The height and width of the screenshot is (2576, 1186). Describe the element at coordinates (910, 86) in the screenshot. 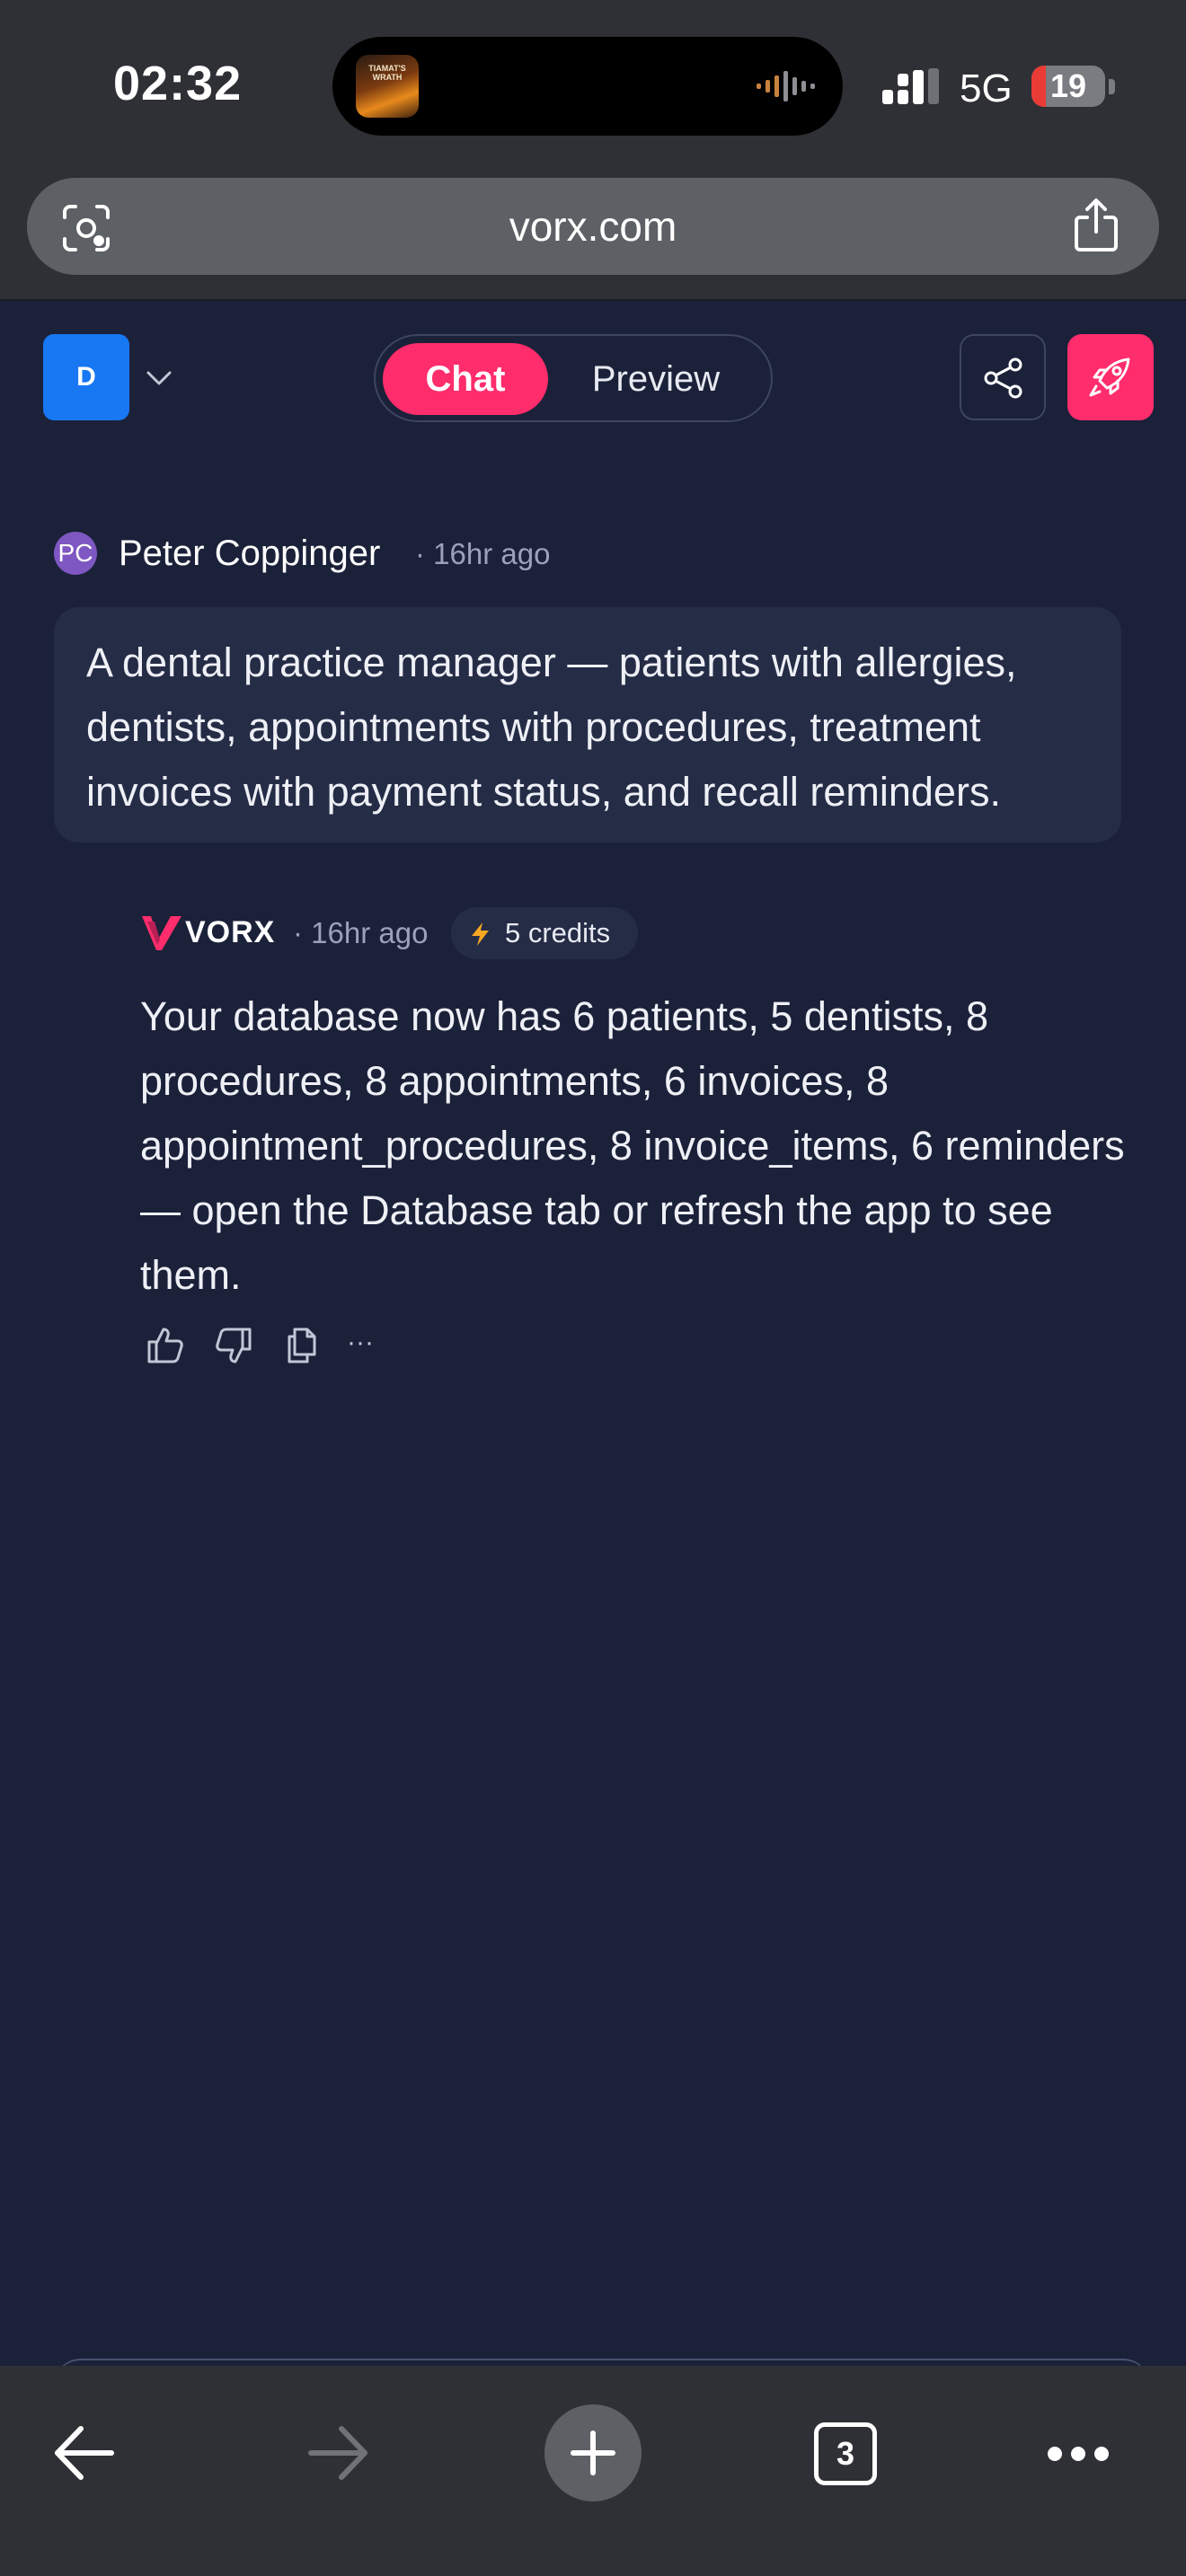

I see `cellular-signal-icon` at that location.